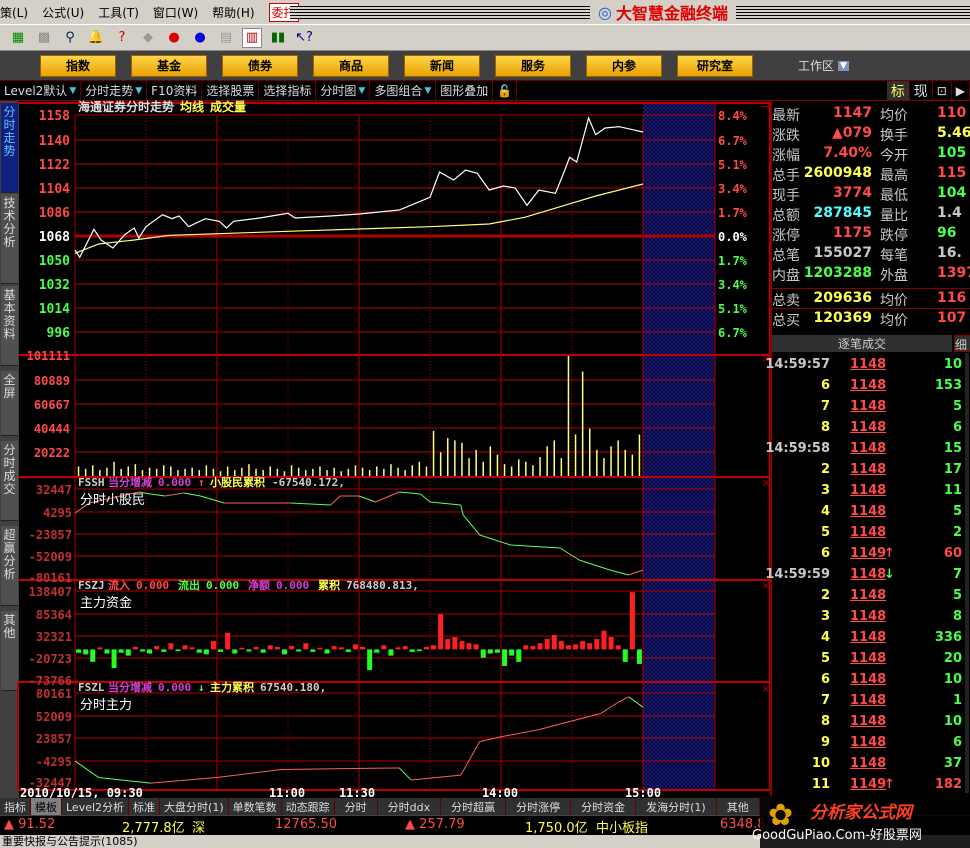 This screenshot has width=970, height=848. What do you see at coordinates (948, 637) in the screenshot?
I see `tick-volume: 336` at bounding box center [948, 637].